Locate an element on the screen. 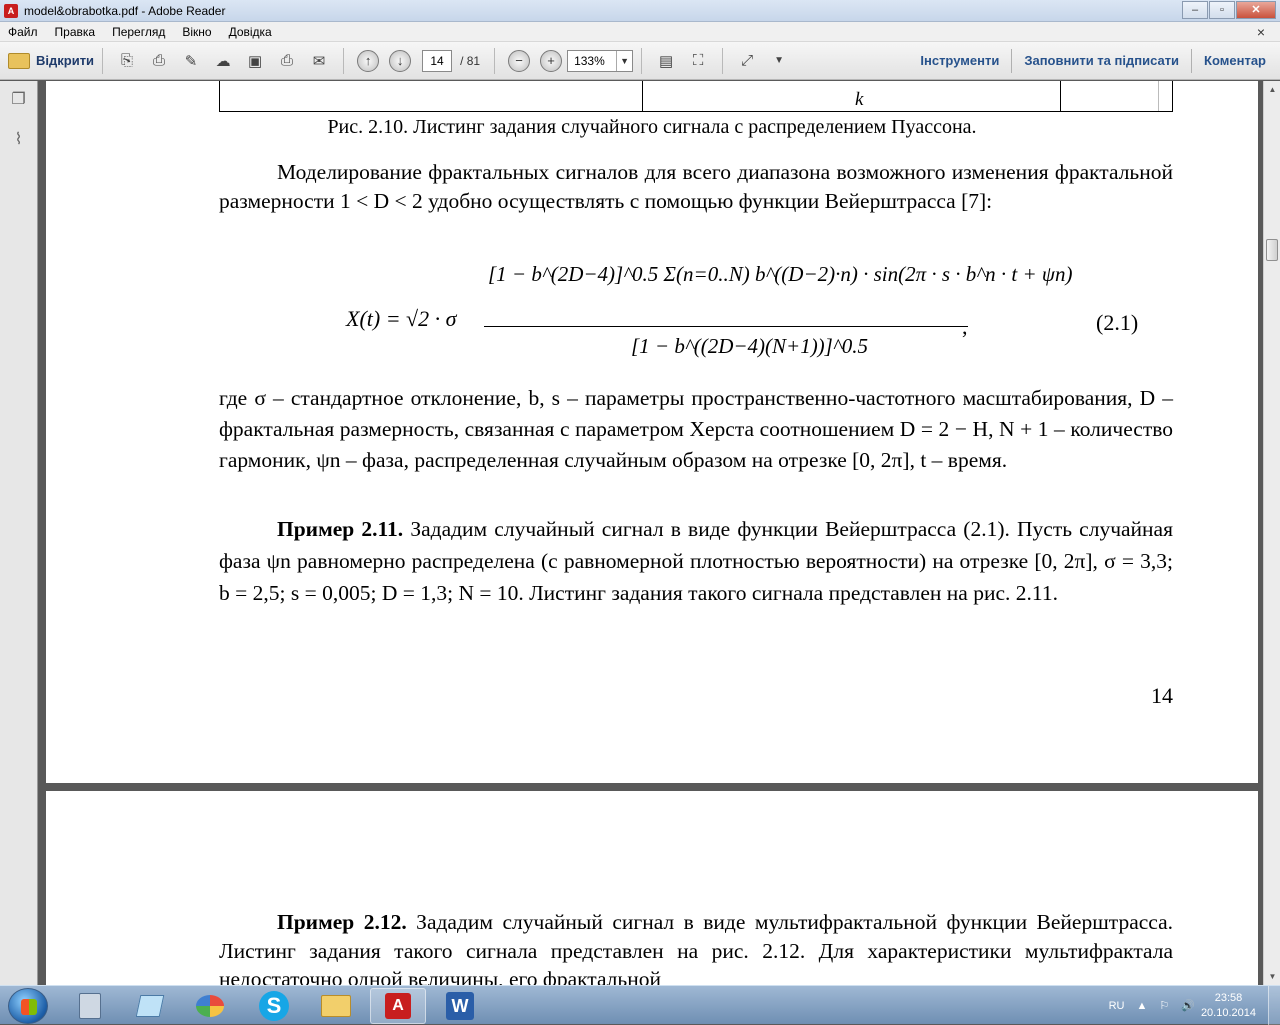  save-icon: ▣ is located at coordinates (255, 61).